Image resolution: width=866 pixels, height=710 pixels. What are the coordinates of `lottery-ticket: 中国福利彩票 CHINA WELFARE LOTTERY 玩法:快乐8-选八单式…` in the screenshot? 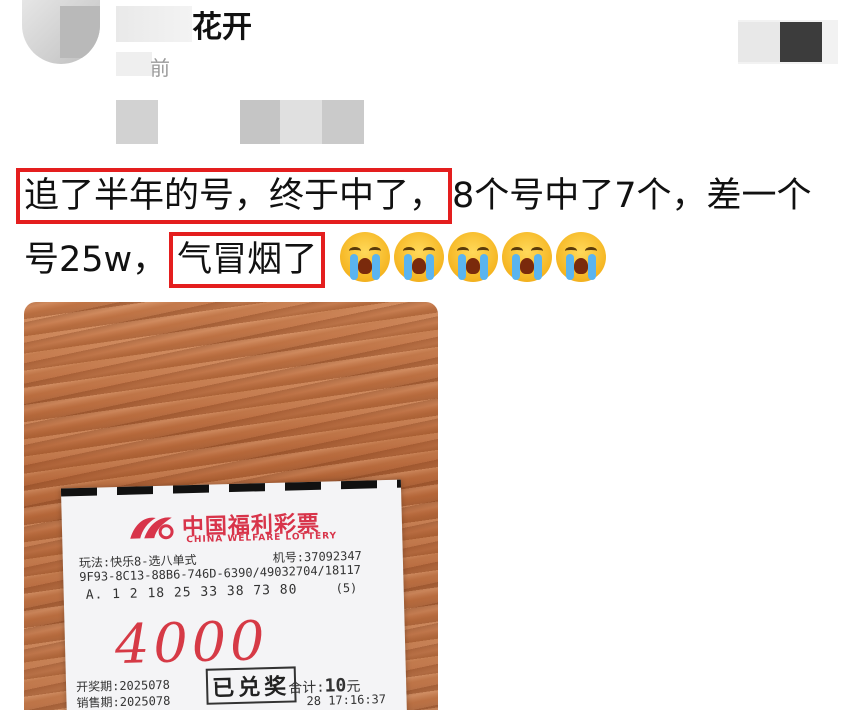 It's located at (234, 594).